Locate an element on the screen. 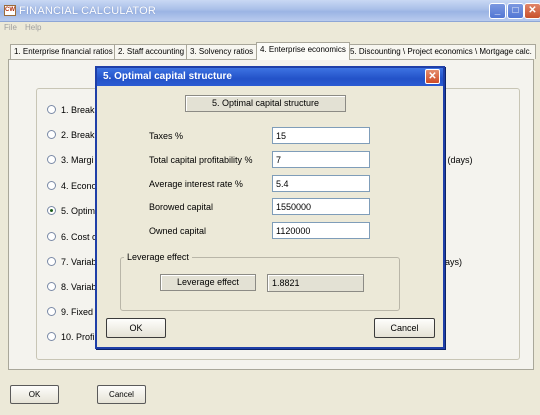 This screenshot has height=415, width=540. tab-solvency-ratios: 3. Solvency ratios is located at coordinates (222, 51).